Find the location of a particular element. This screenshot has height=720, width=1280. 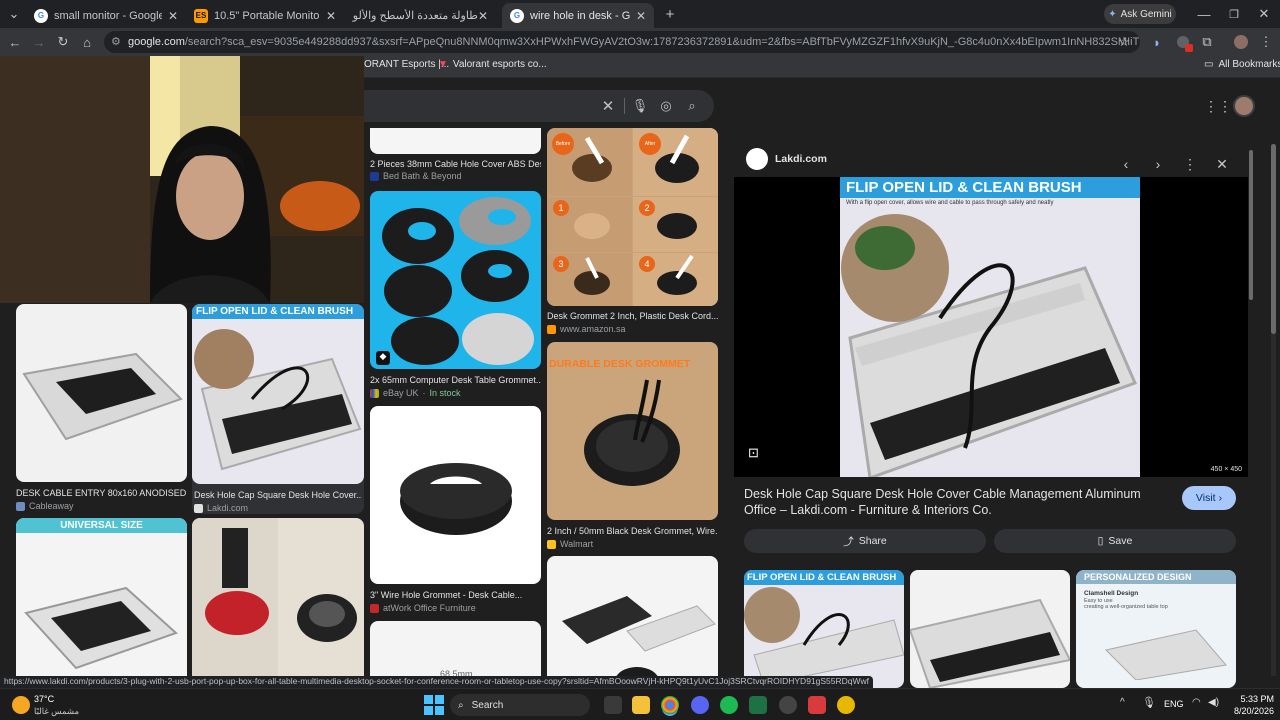

close-window-icon: ✕ is located at coordinates (1264, 14).